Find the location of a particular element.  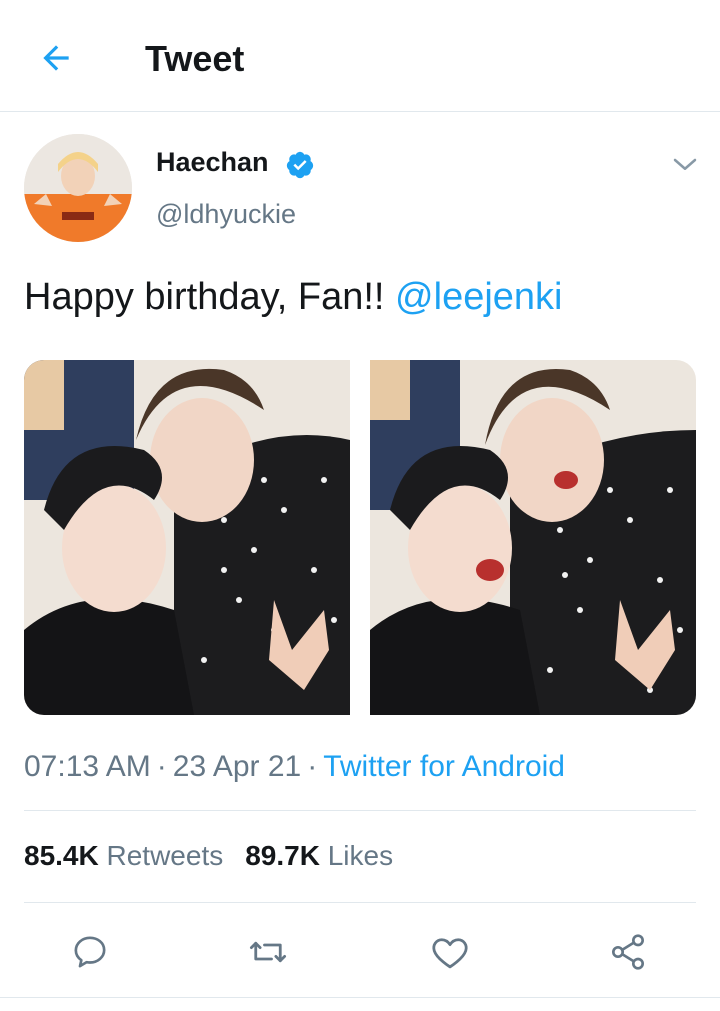

back-button is located at coordinates (56, 58).